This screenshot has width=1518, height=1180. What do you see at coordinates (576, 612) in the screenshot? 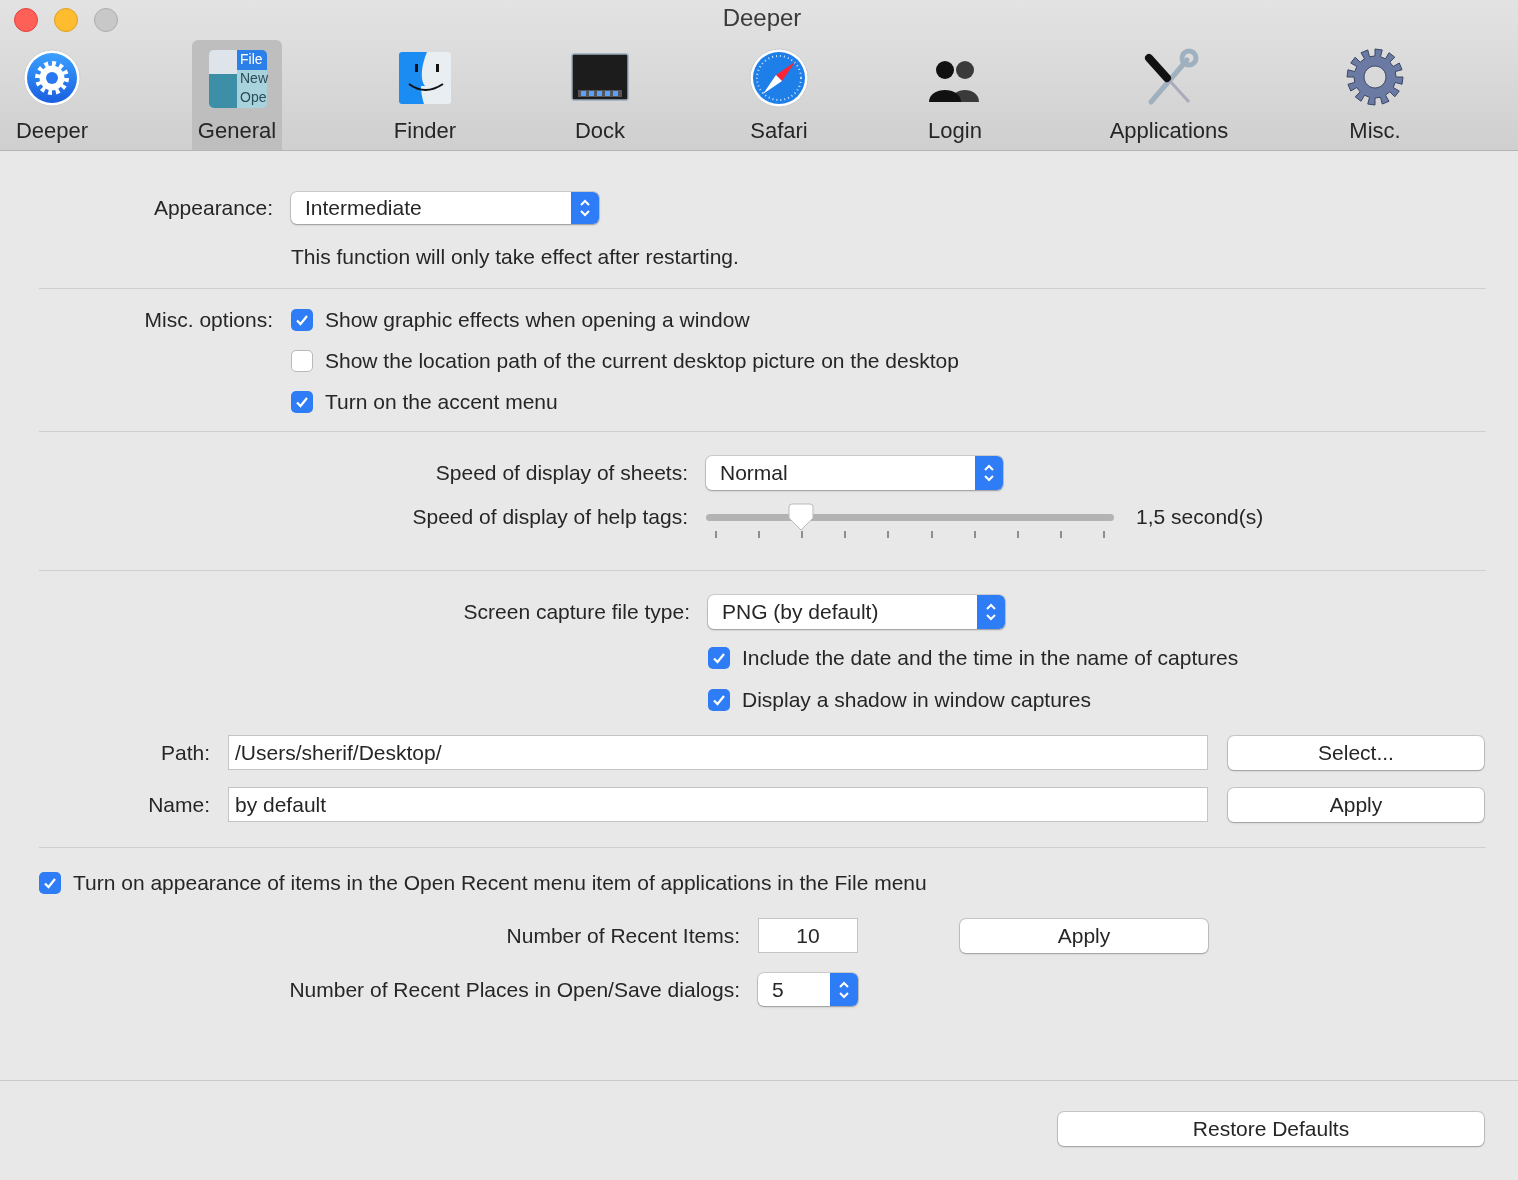
I see `field-label: Screen capture file type:` at bounding box center [576, 612].